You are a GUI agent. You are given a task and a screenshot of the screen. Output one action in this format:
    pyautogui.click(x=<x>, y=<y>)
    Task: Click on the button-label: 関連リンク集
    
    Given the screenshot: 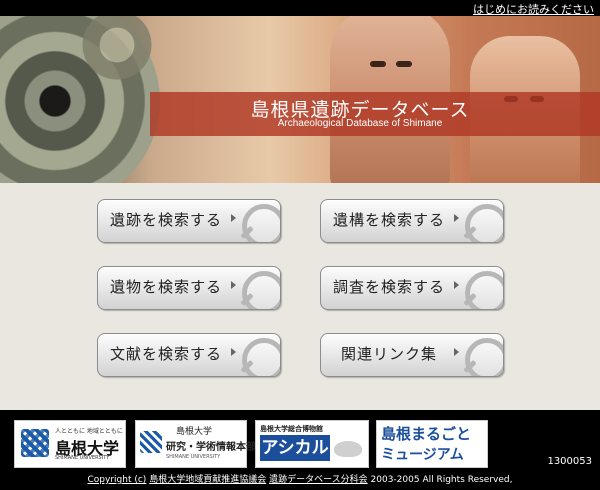 What is the action you would take?
    pyautogui.click(x=389, y=354)
    